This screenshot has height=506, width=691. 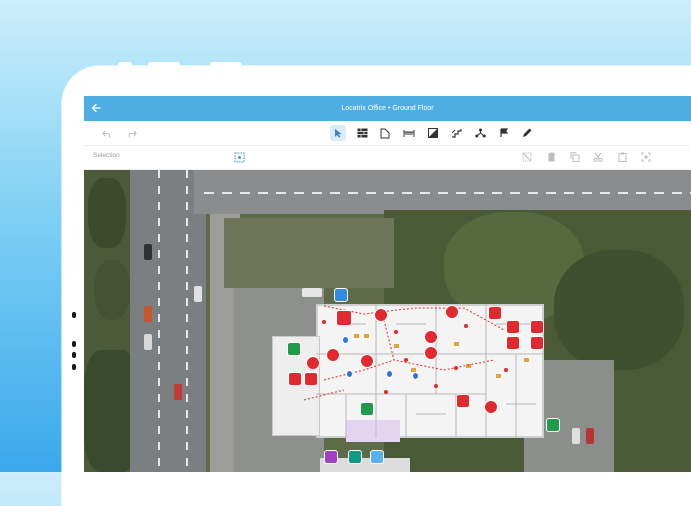 What do you see at coordinates (385, 133) in the screenshot?
I see `room-icon` at bounding box center [385, 133].